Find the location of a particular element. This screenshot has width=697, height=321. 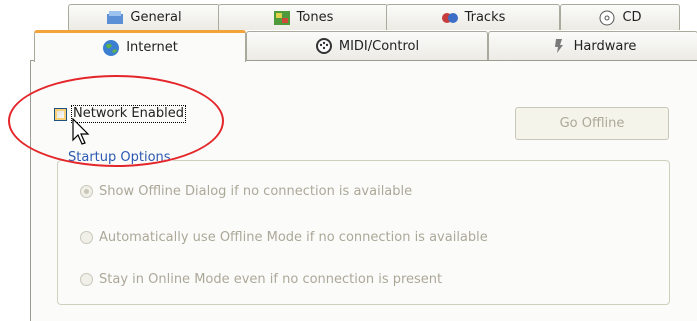

tab-tones-label: Tones is located at coordinates (315, 17).